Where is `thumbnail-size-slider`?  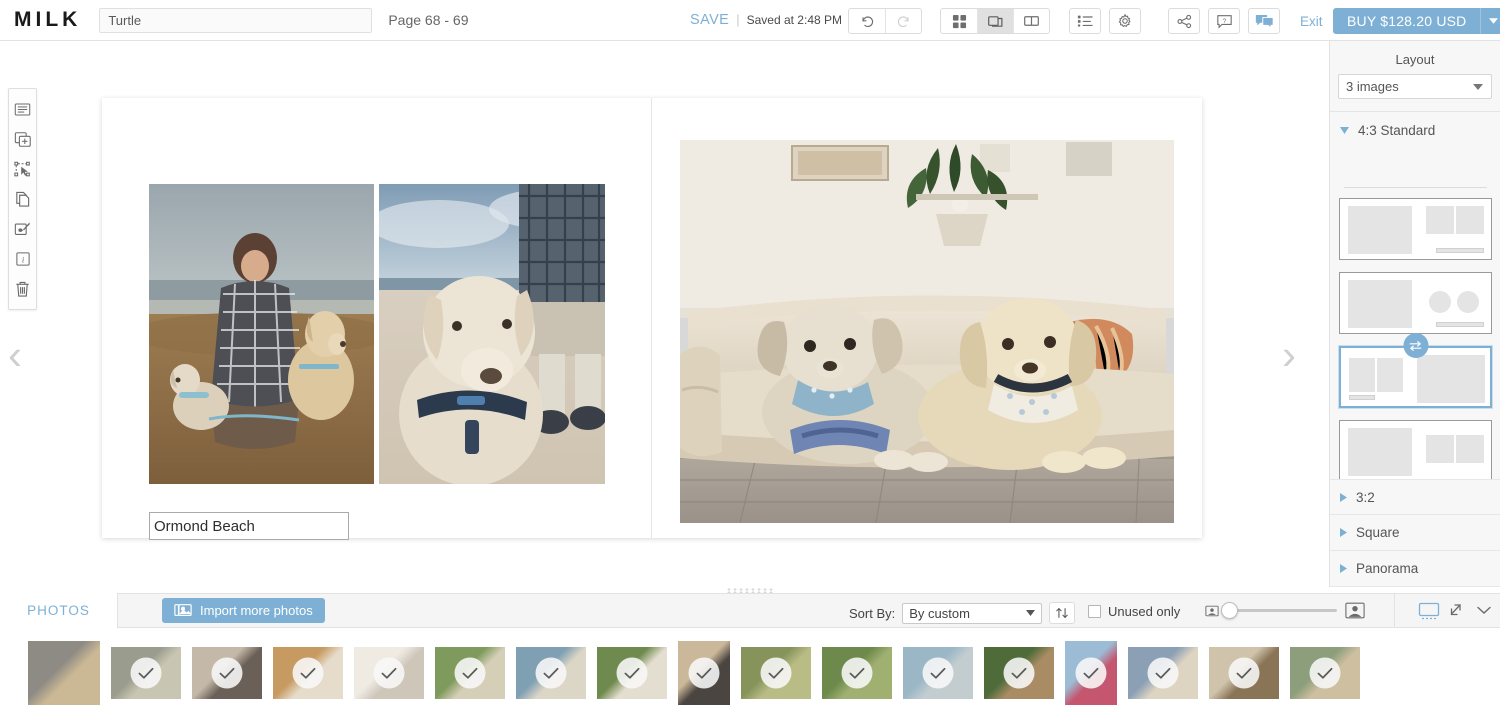 thumbnail-size-slider is located at coordinates (1285, 610).